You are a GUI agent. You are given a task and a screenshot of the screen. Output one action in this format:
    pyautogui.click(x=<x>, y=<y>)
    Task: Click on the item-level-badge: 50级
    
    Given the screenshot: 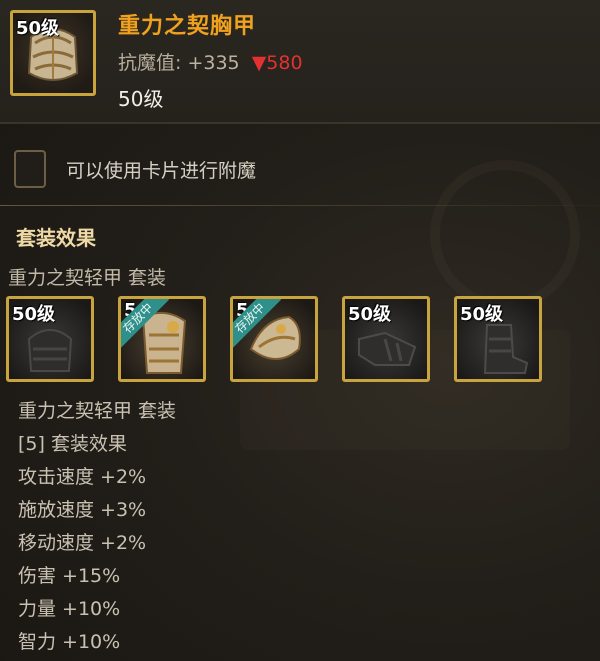 What is the action you would take?
    pyautogui.click(x=38, y=28)
    